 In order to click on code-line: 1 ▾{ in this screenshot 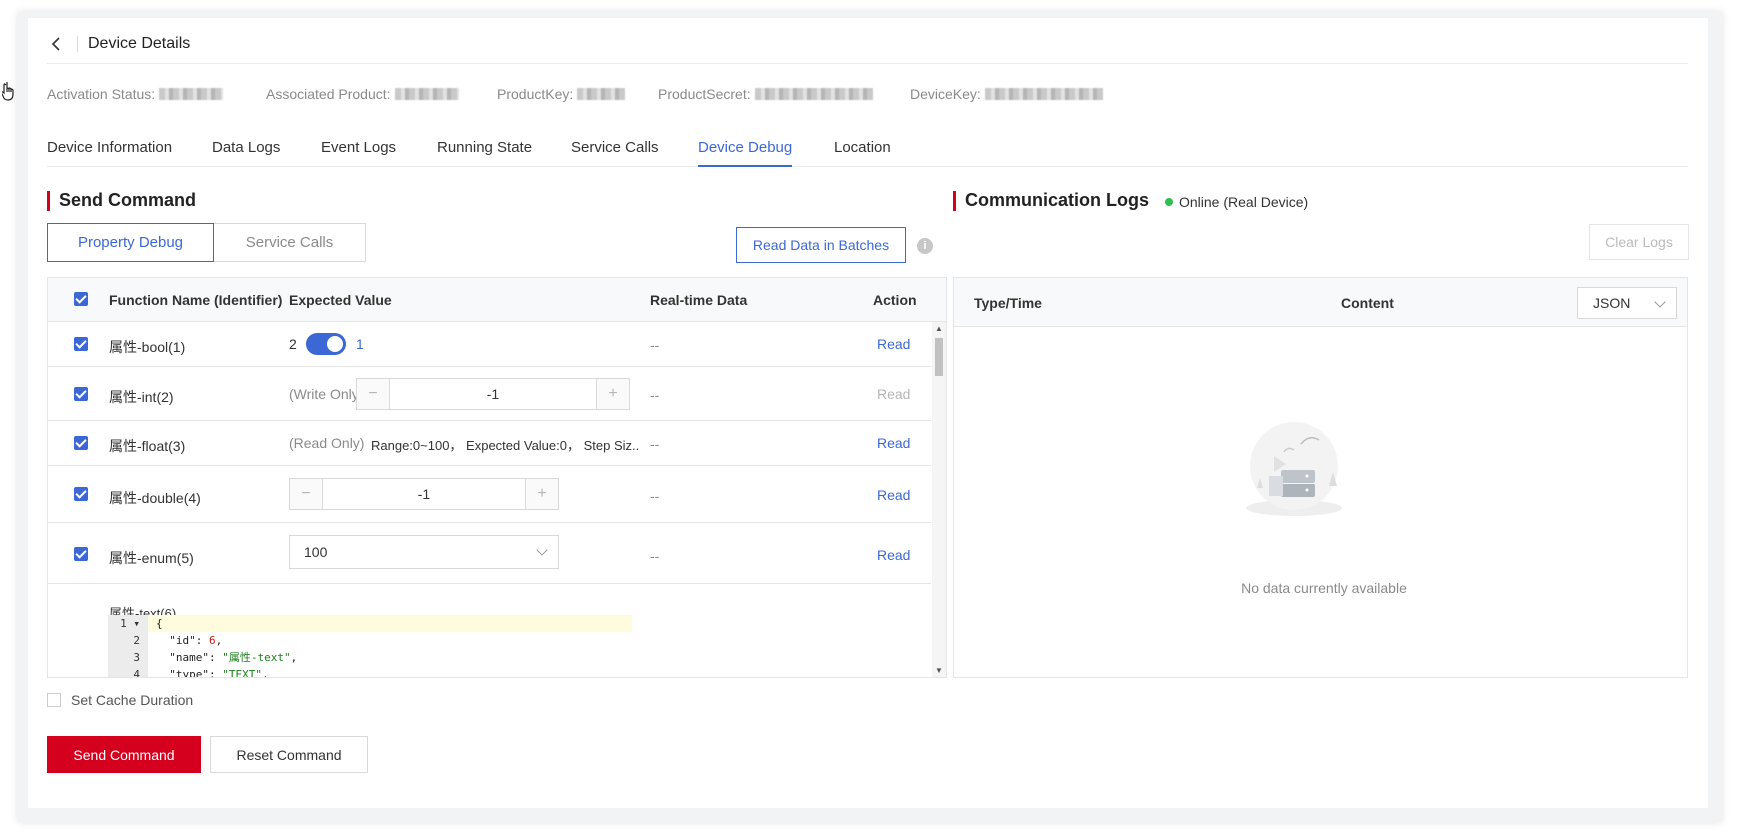, I will do `click(370, 623)`.